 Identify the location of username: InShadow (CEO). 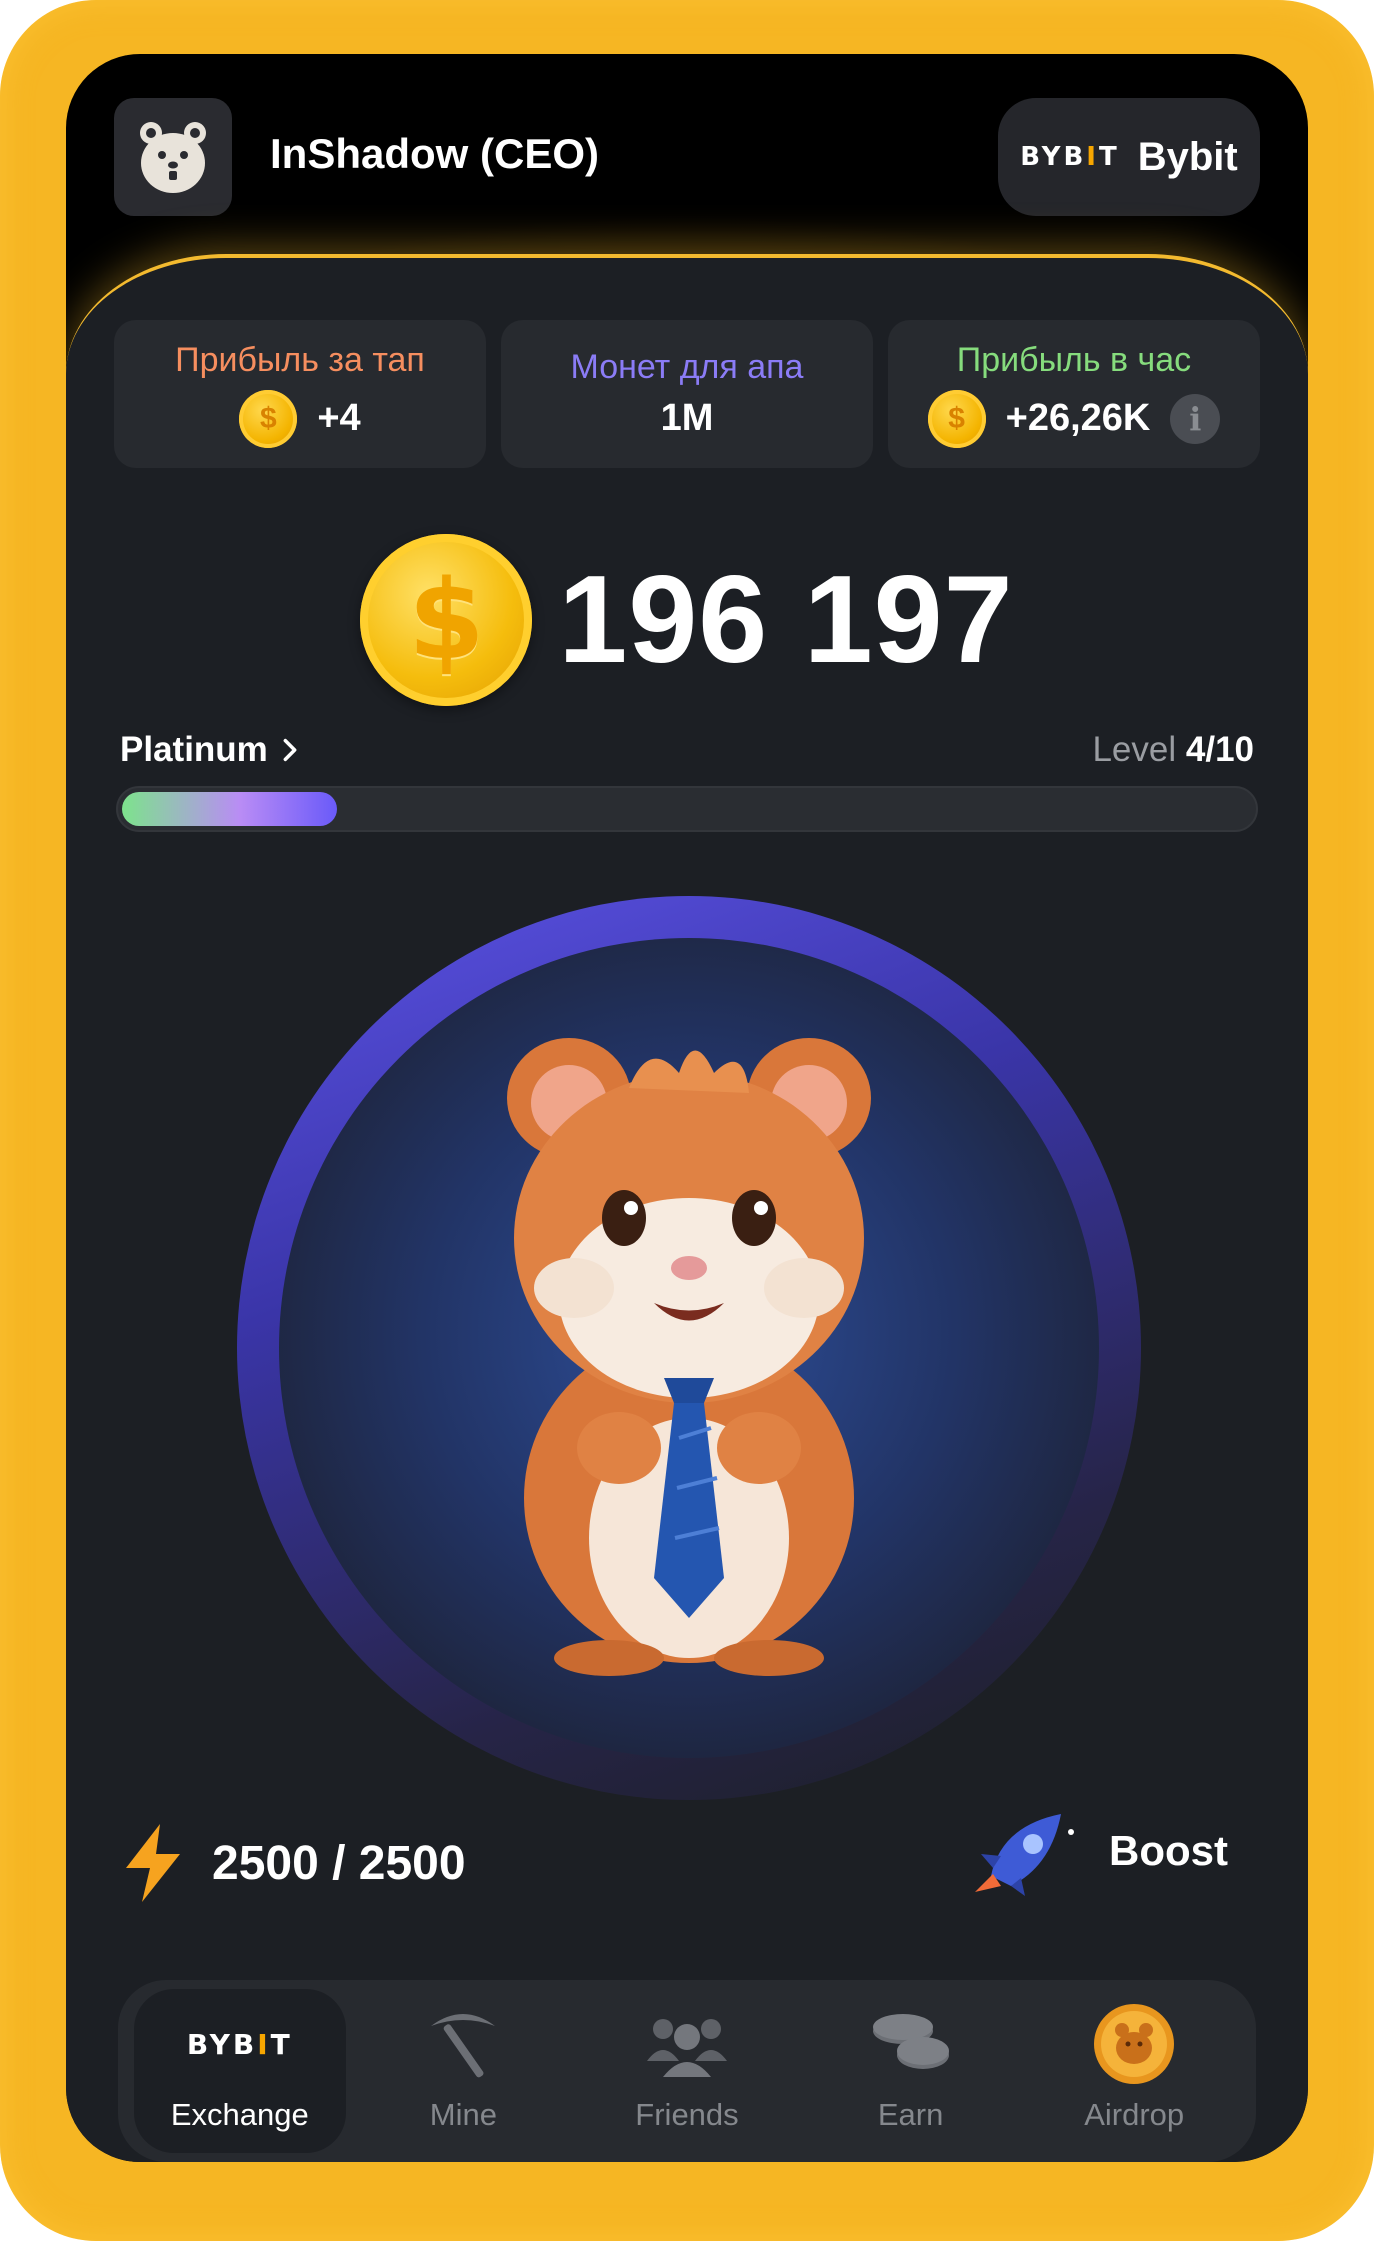
(434, 153).